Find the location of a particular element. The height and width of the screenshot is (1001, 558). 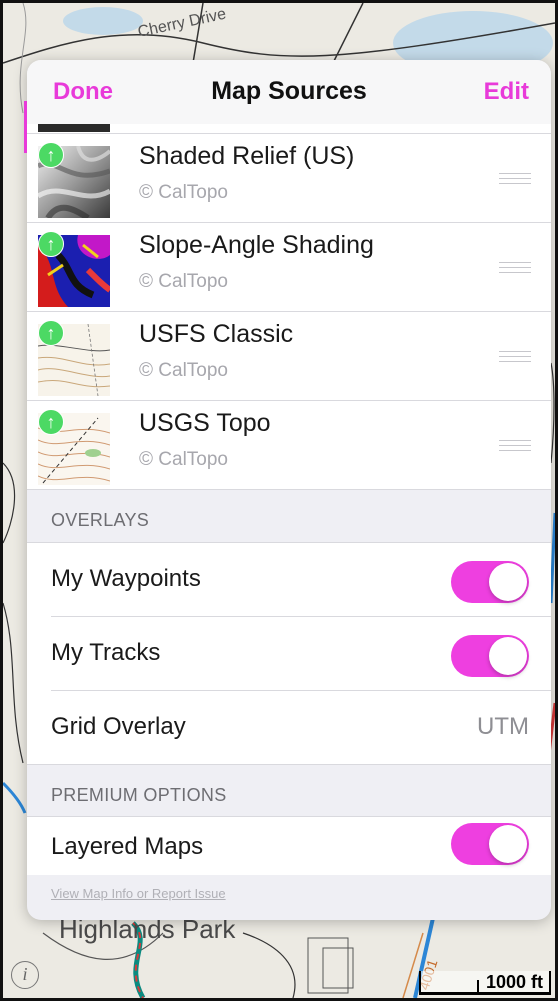

my-tracks-toggle is located at coordinates (490, 656).